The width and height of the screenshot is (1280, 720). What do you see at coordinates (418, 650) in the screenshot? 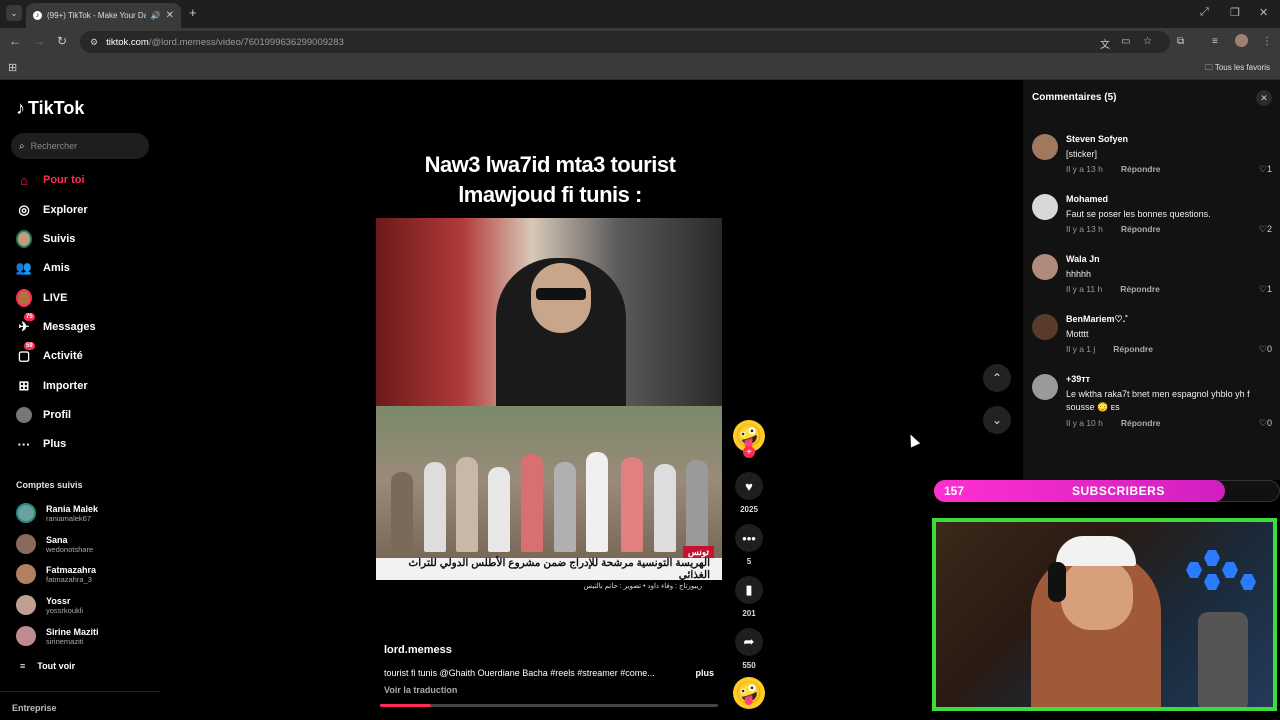
I see `video-author: lord.memess` at bounding box center [418, 650].